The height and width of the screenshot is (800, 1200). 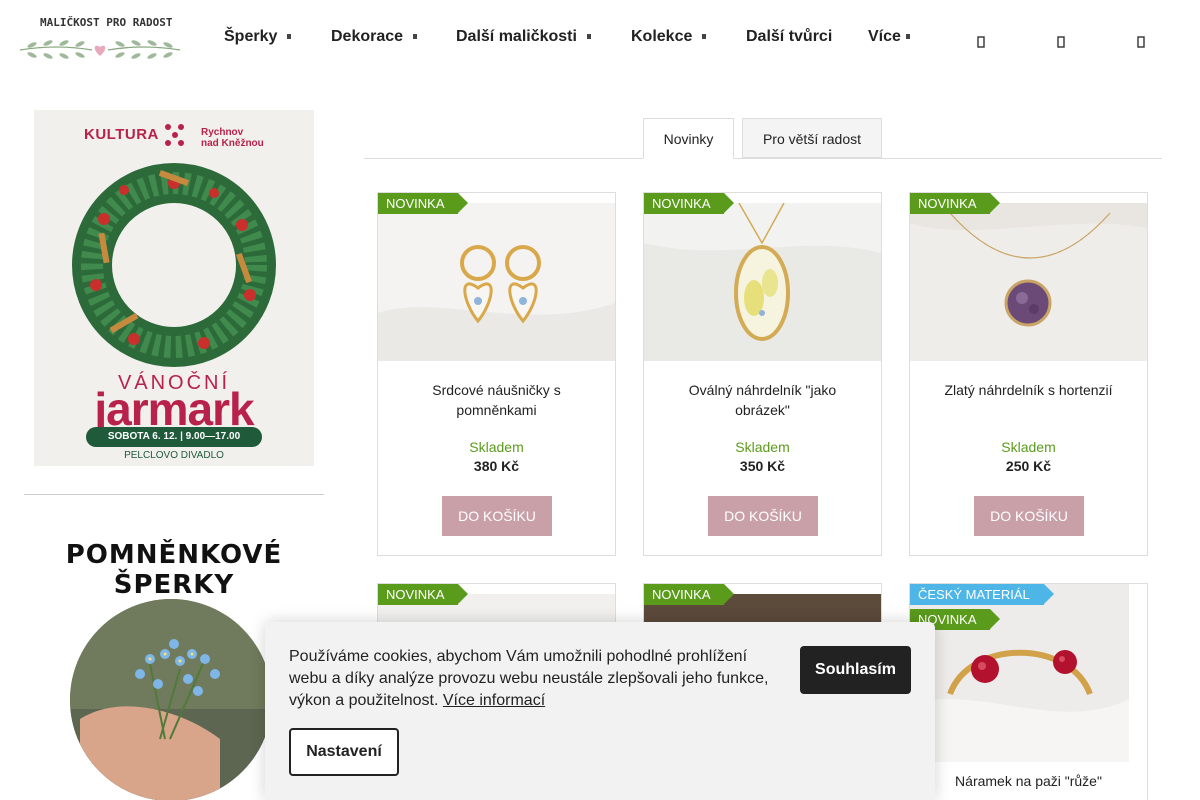 What do you see at coordinates (1141, 41) in the screenshot?
I see `cart-icon` at bounding box center [1141, 41].